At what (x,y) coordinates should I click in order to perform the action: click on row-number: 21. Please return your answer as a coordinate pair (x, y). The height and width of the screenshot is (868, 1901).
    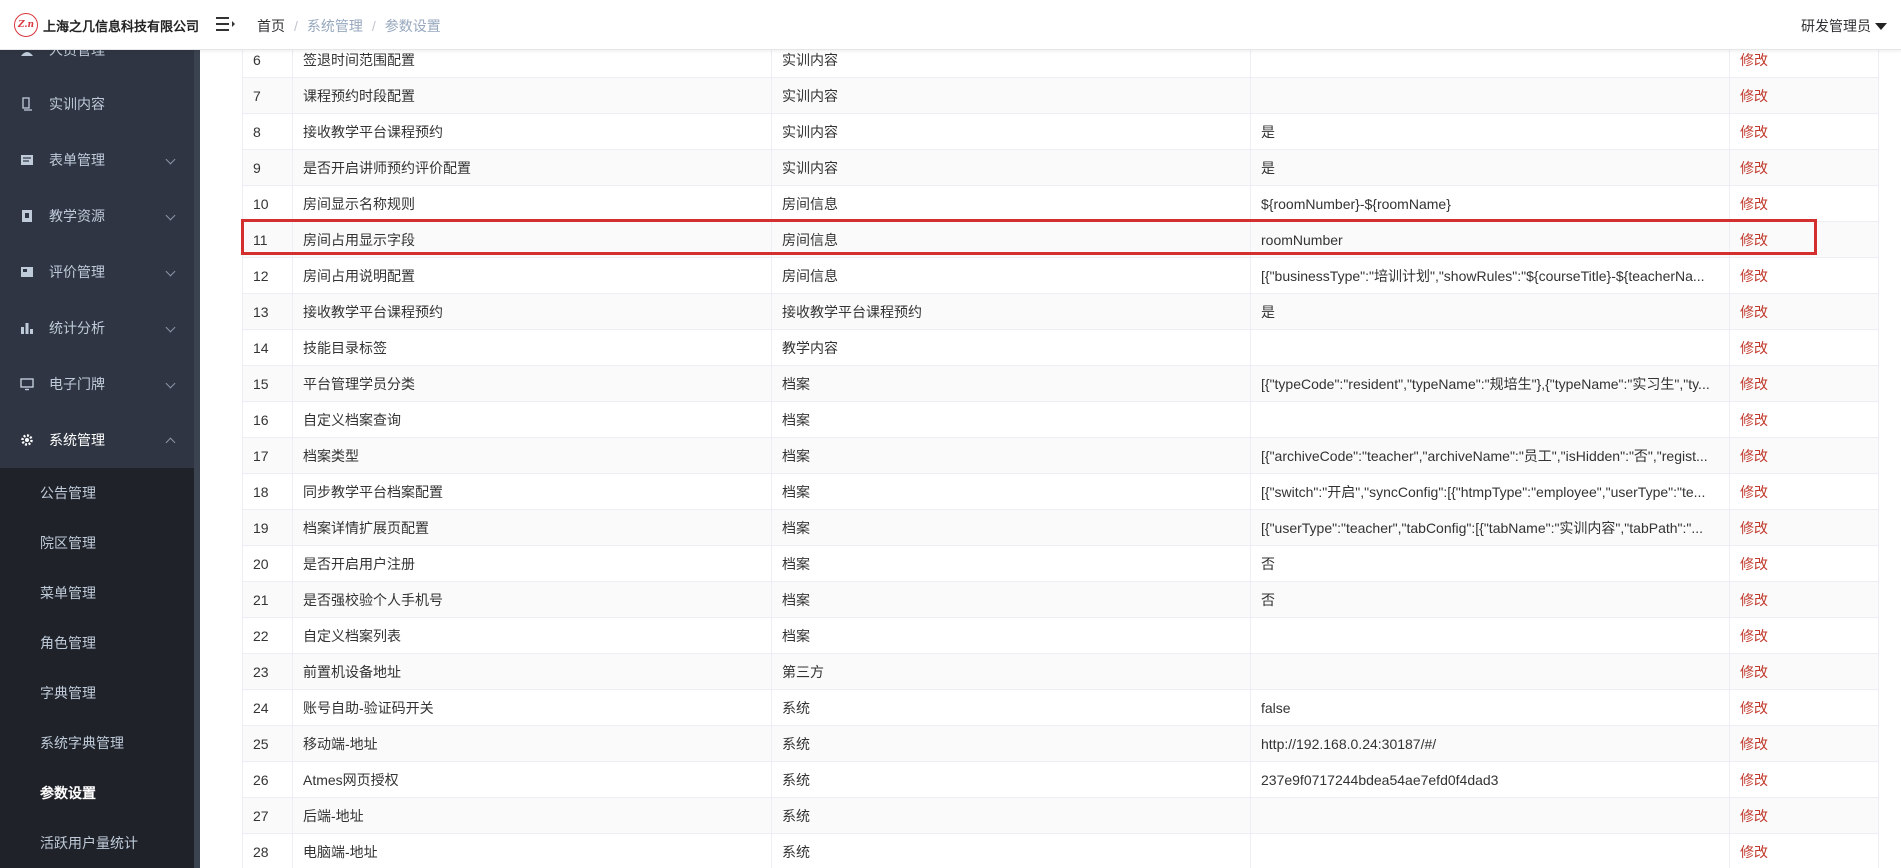
    Looking at the image, I should click on (267, 599).